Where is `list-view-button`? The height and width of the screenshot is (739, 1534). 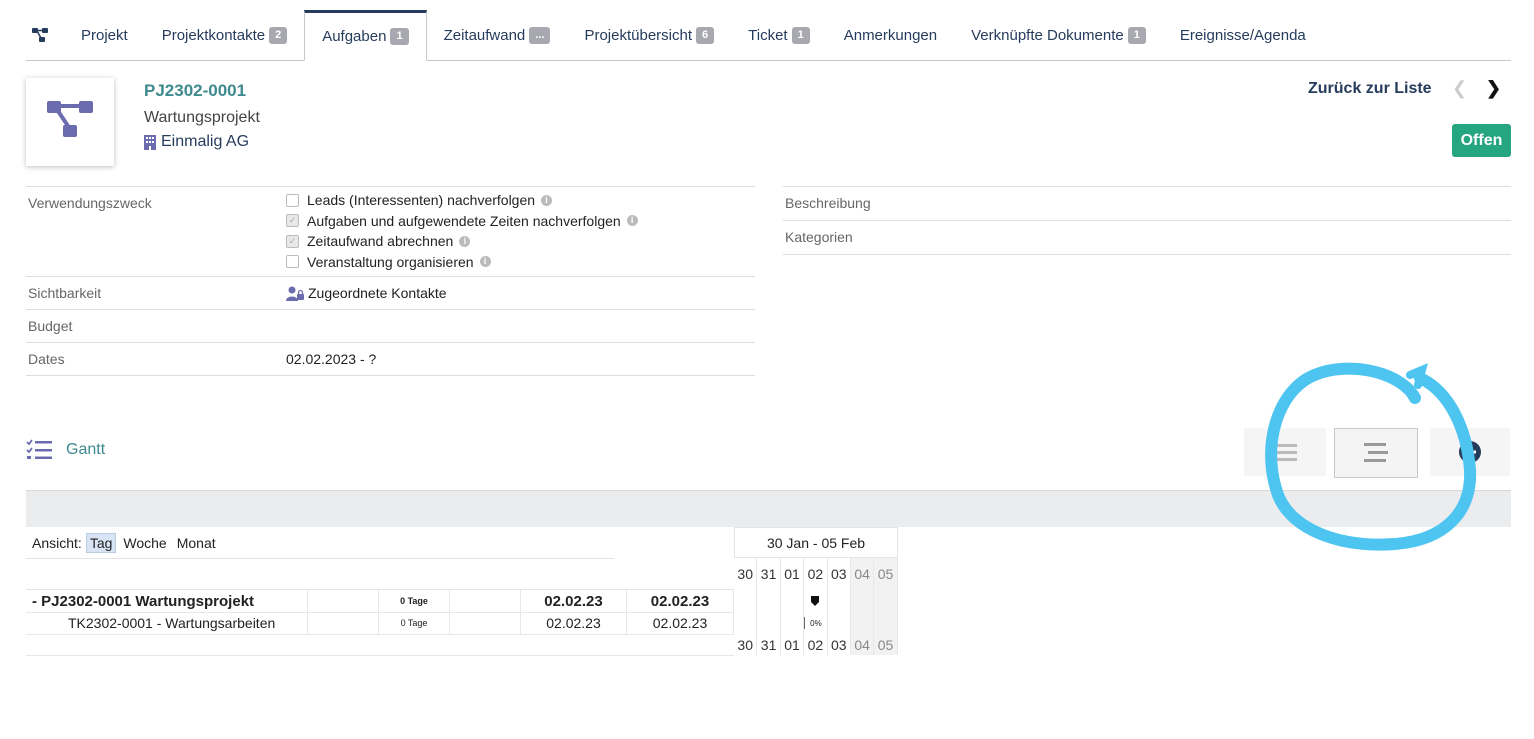
list-view-button is located at coordinates (1285, 452).